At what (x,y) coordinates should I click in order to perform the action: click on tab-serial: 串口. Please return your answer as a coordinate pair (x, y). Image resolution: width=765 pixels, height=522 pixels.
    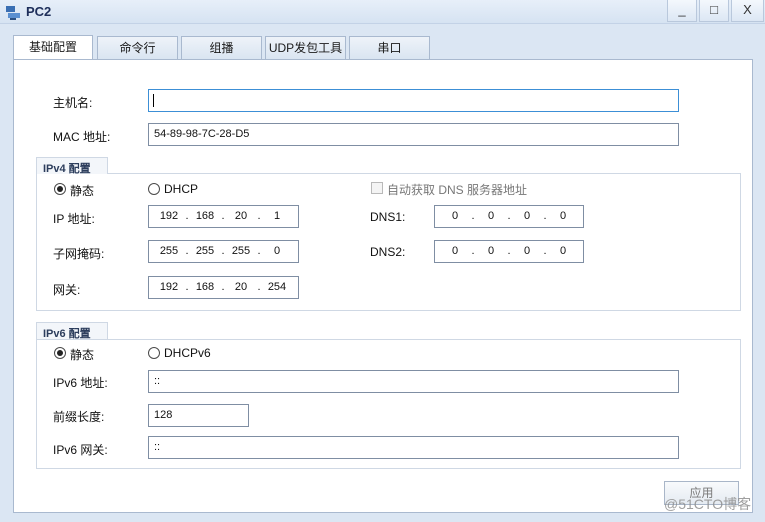
    Looking at the image, I should click on (389, 48).